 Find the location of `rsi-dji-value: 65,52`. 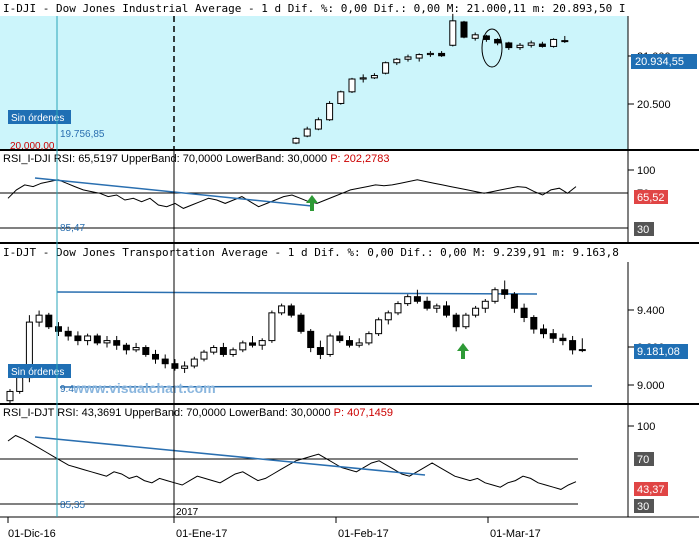

rsi-dji-value: 65,52 is located at coordinates (651, 198).